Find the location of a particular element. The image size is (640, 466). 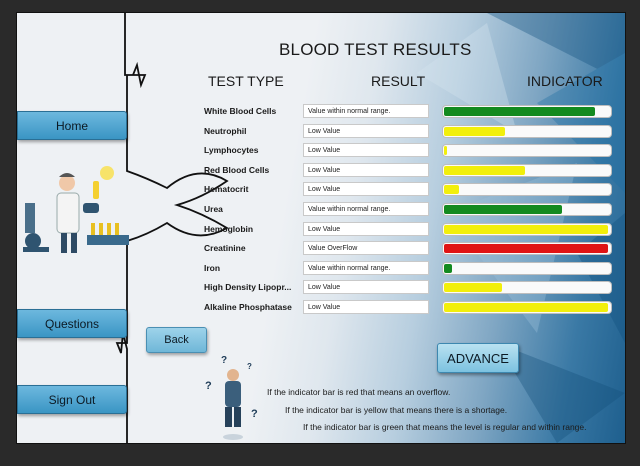

table-row: Creatinine Value OverFlow is located at coordinates (409, 249).